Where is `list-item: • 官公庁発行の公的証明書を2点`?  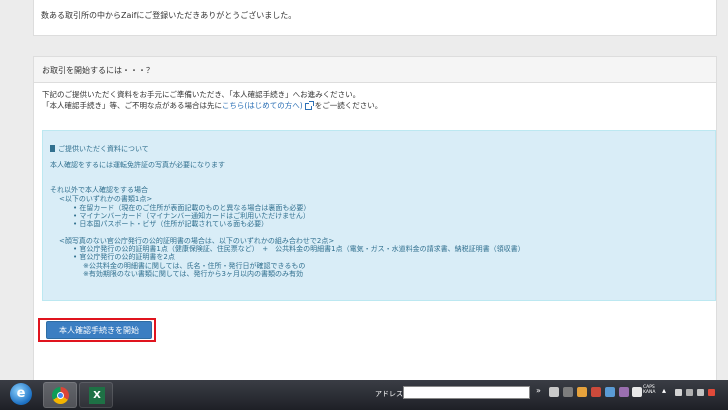
list-item: • 官公庁発行の公的証明書を2点 is located at coordinates (124, 257).